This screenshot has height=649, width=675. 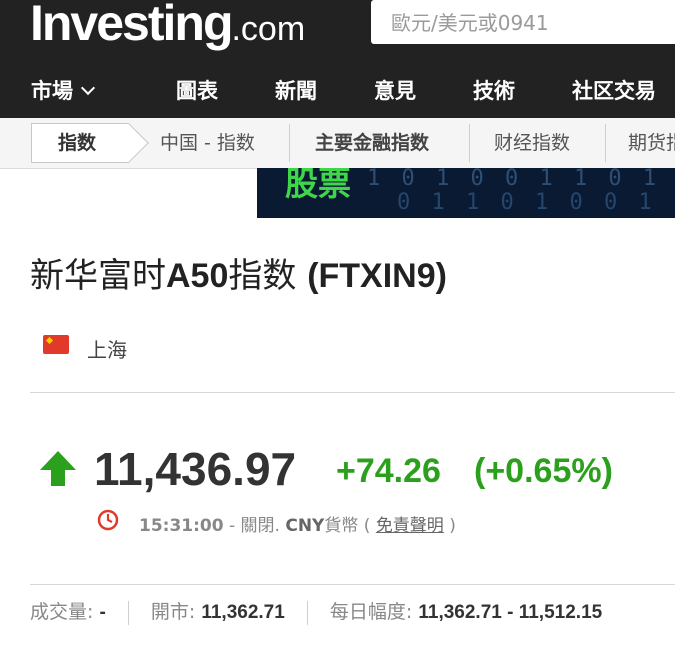 I want to click on nav-item-charts: 圖表, so click(x=197, y=90).